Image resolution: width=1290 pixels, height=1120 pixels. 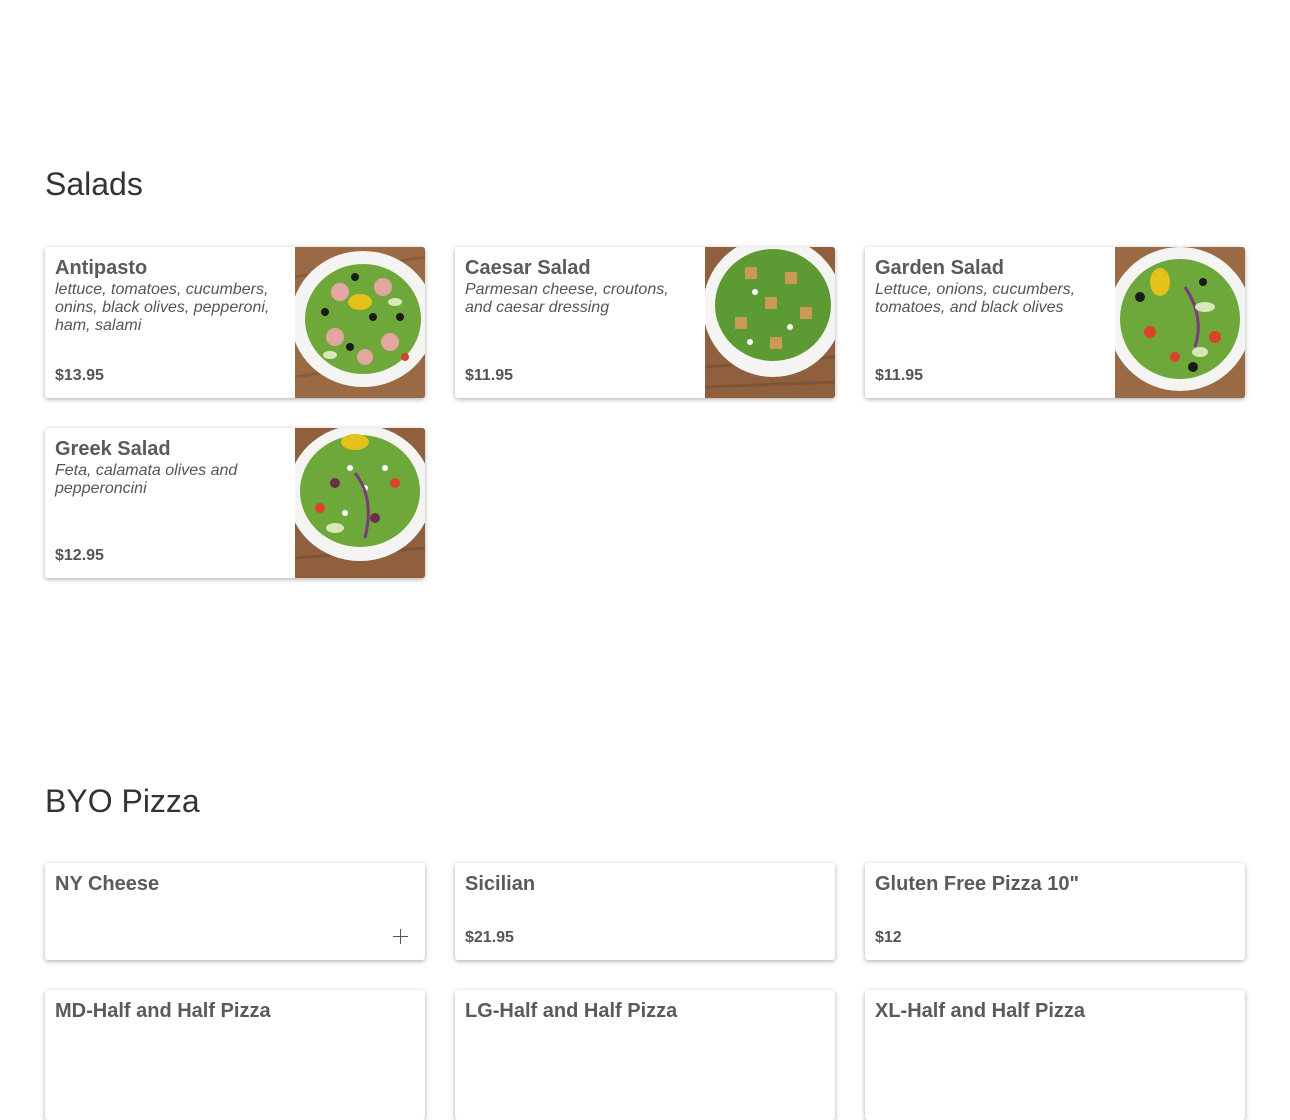 What do you see at coordinates (163, 1011) in the screenshot?
I see `item-name: MD-Half and Half Pizza` at bounding box center [163, 1011].